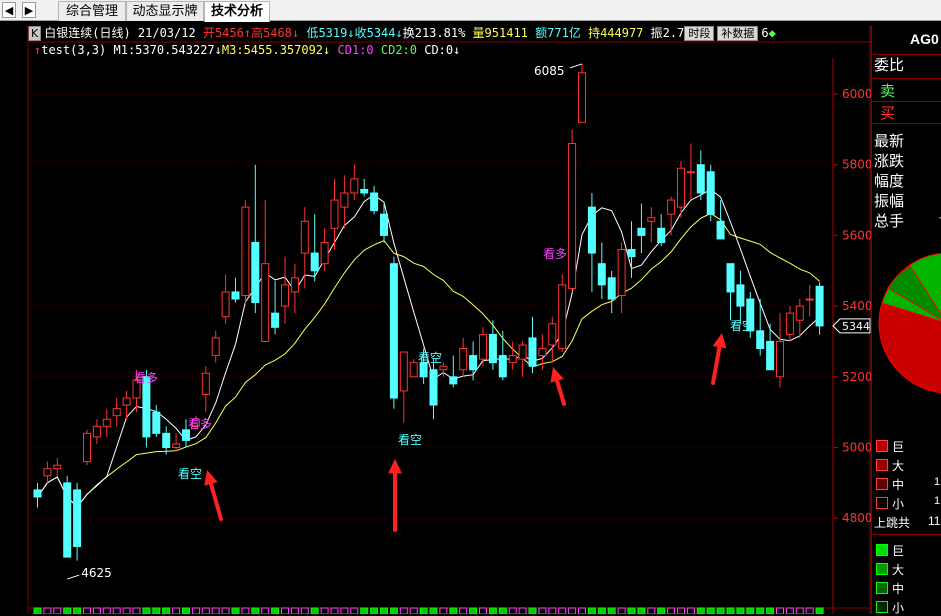  Describe the element at coordinates (924, 39) in the screenshot. I see `contract-code: AG0` at that location.